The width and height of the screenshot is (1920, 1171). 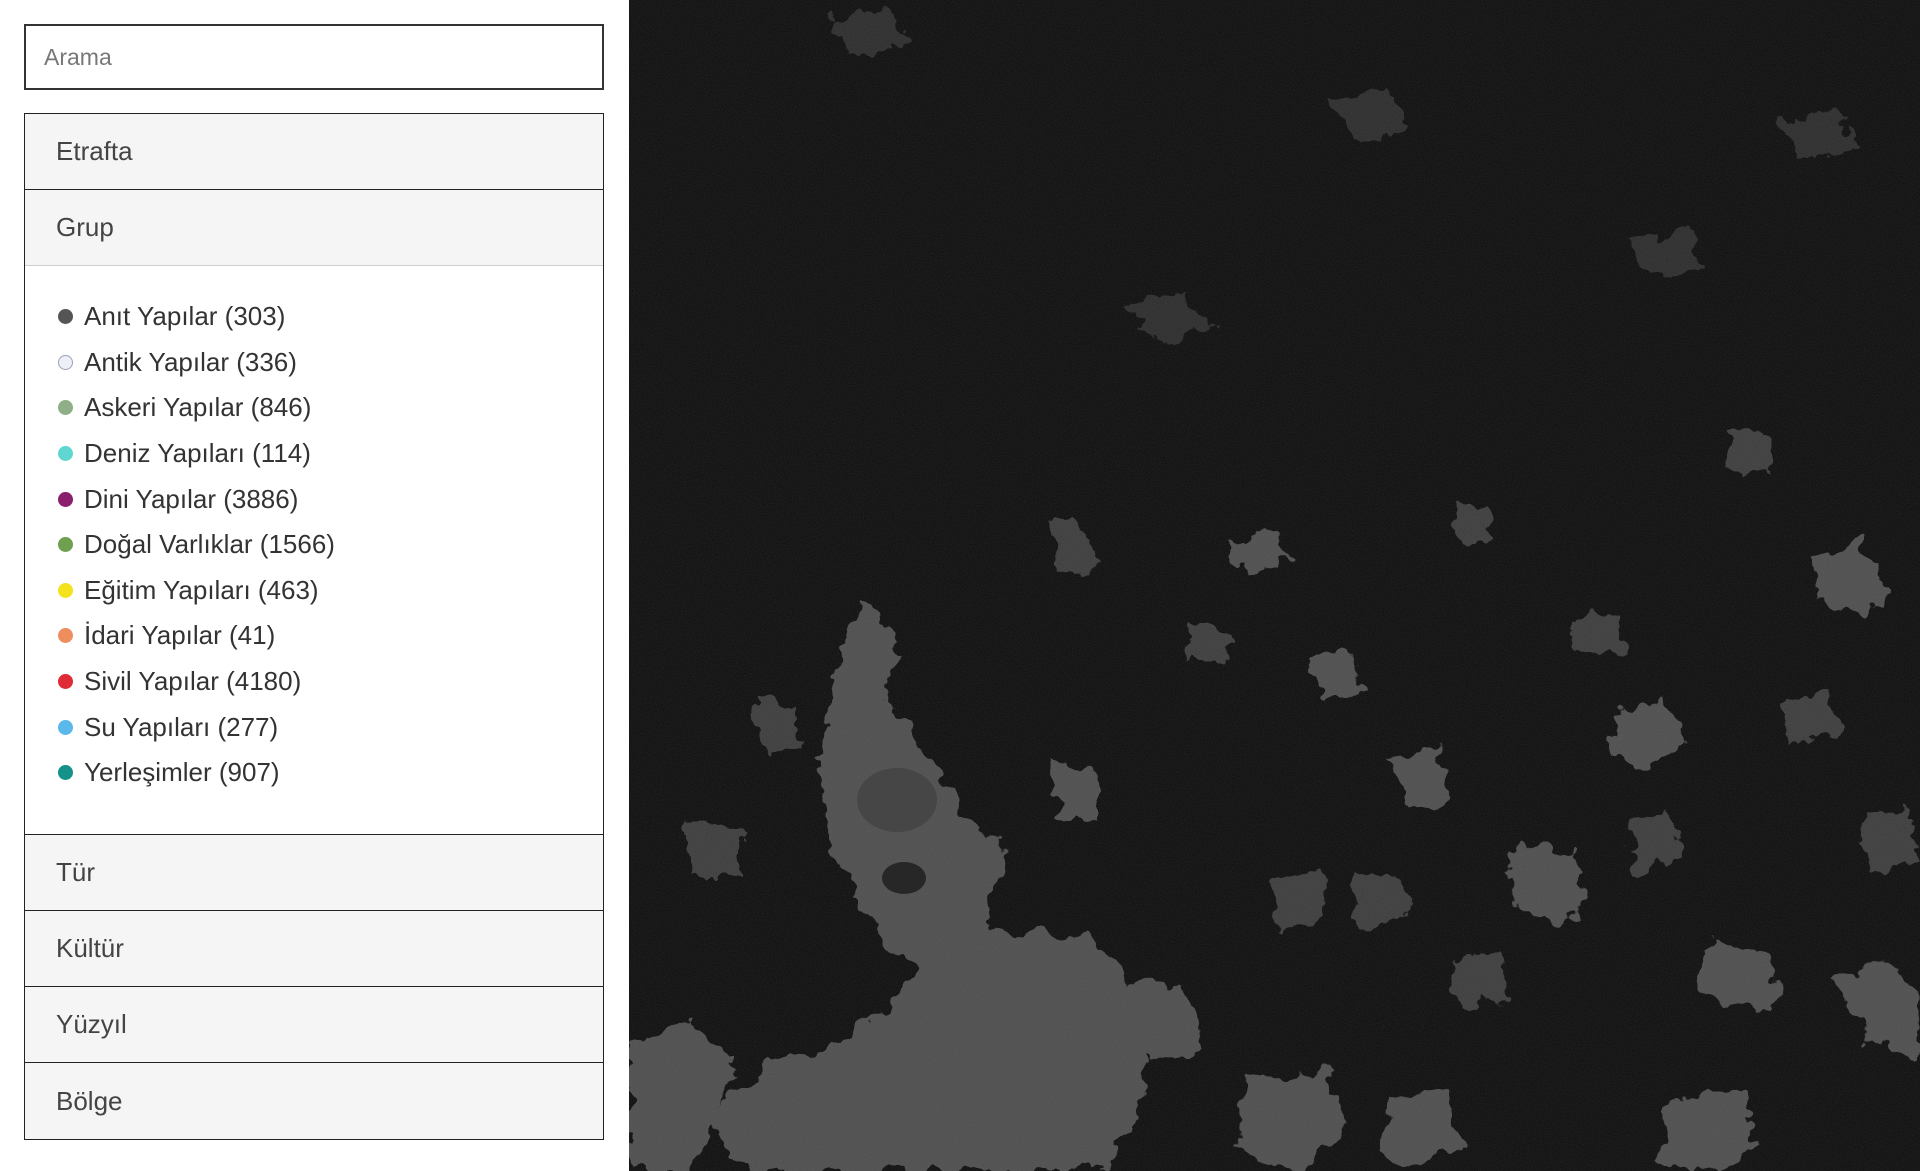 What do you see at coordinates (314, 152) in the screenshot?
I see `section-etrafta: Etrafta` at bounding box center [314, 152].